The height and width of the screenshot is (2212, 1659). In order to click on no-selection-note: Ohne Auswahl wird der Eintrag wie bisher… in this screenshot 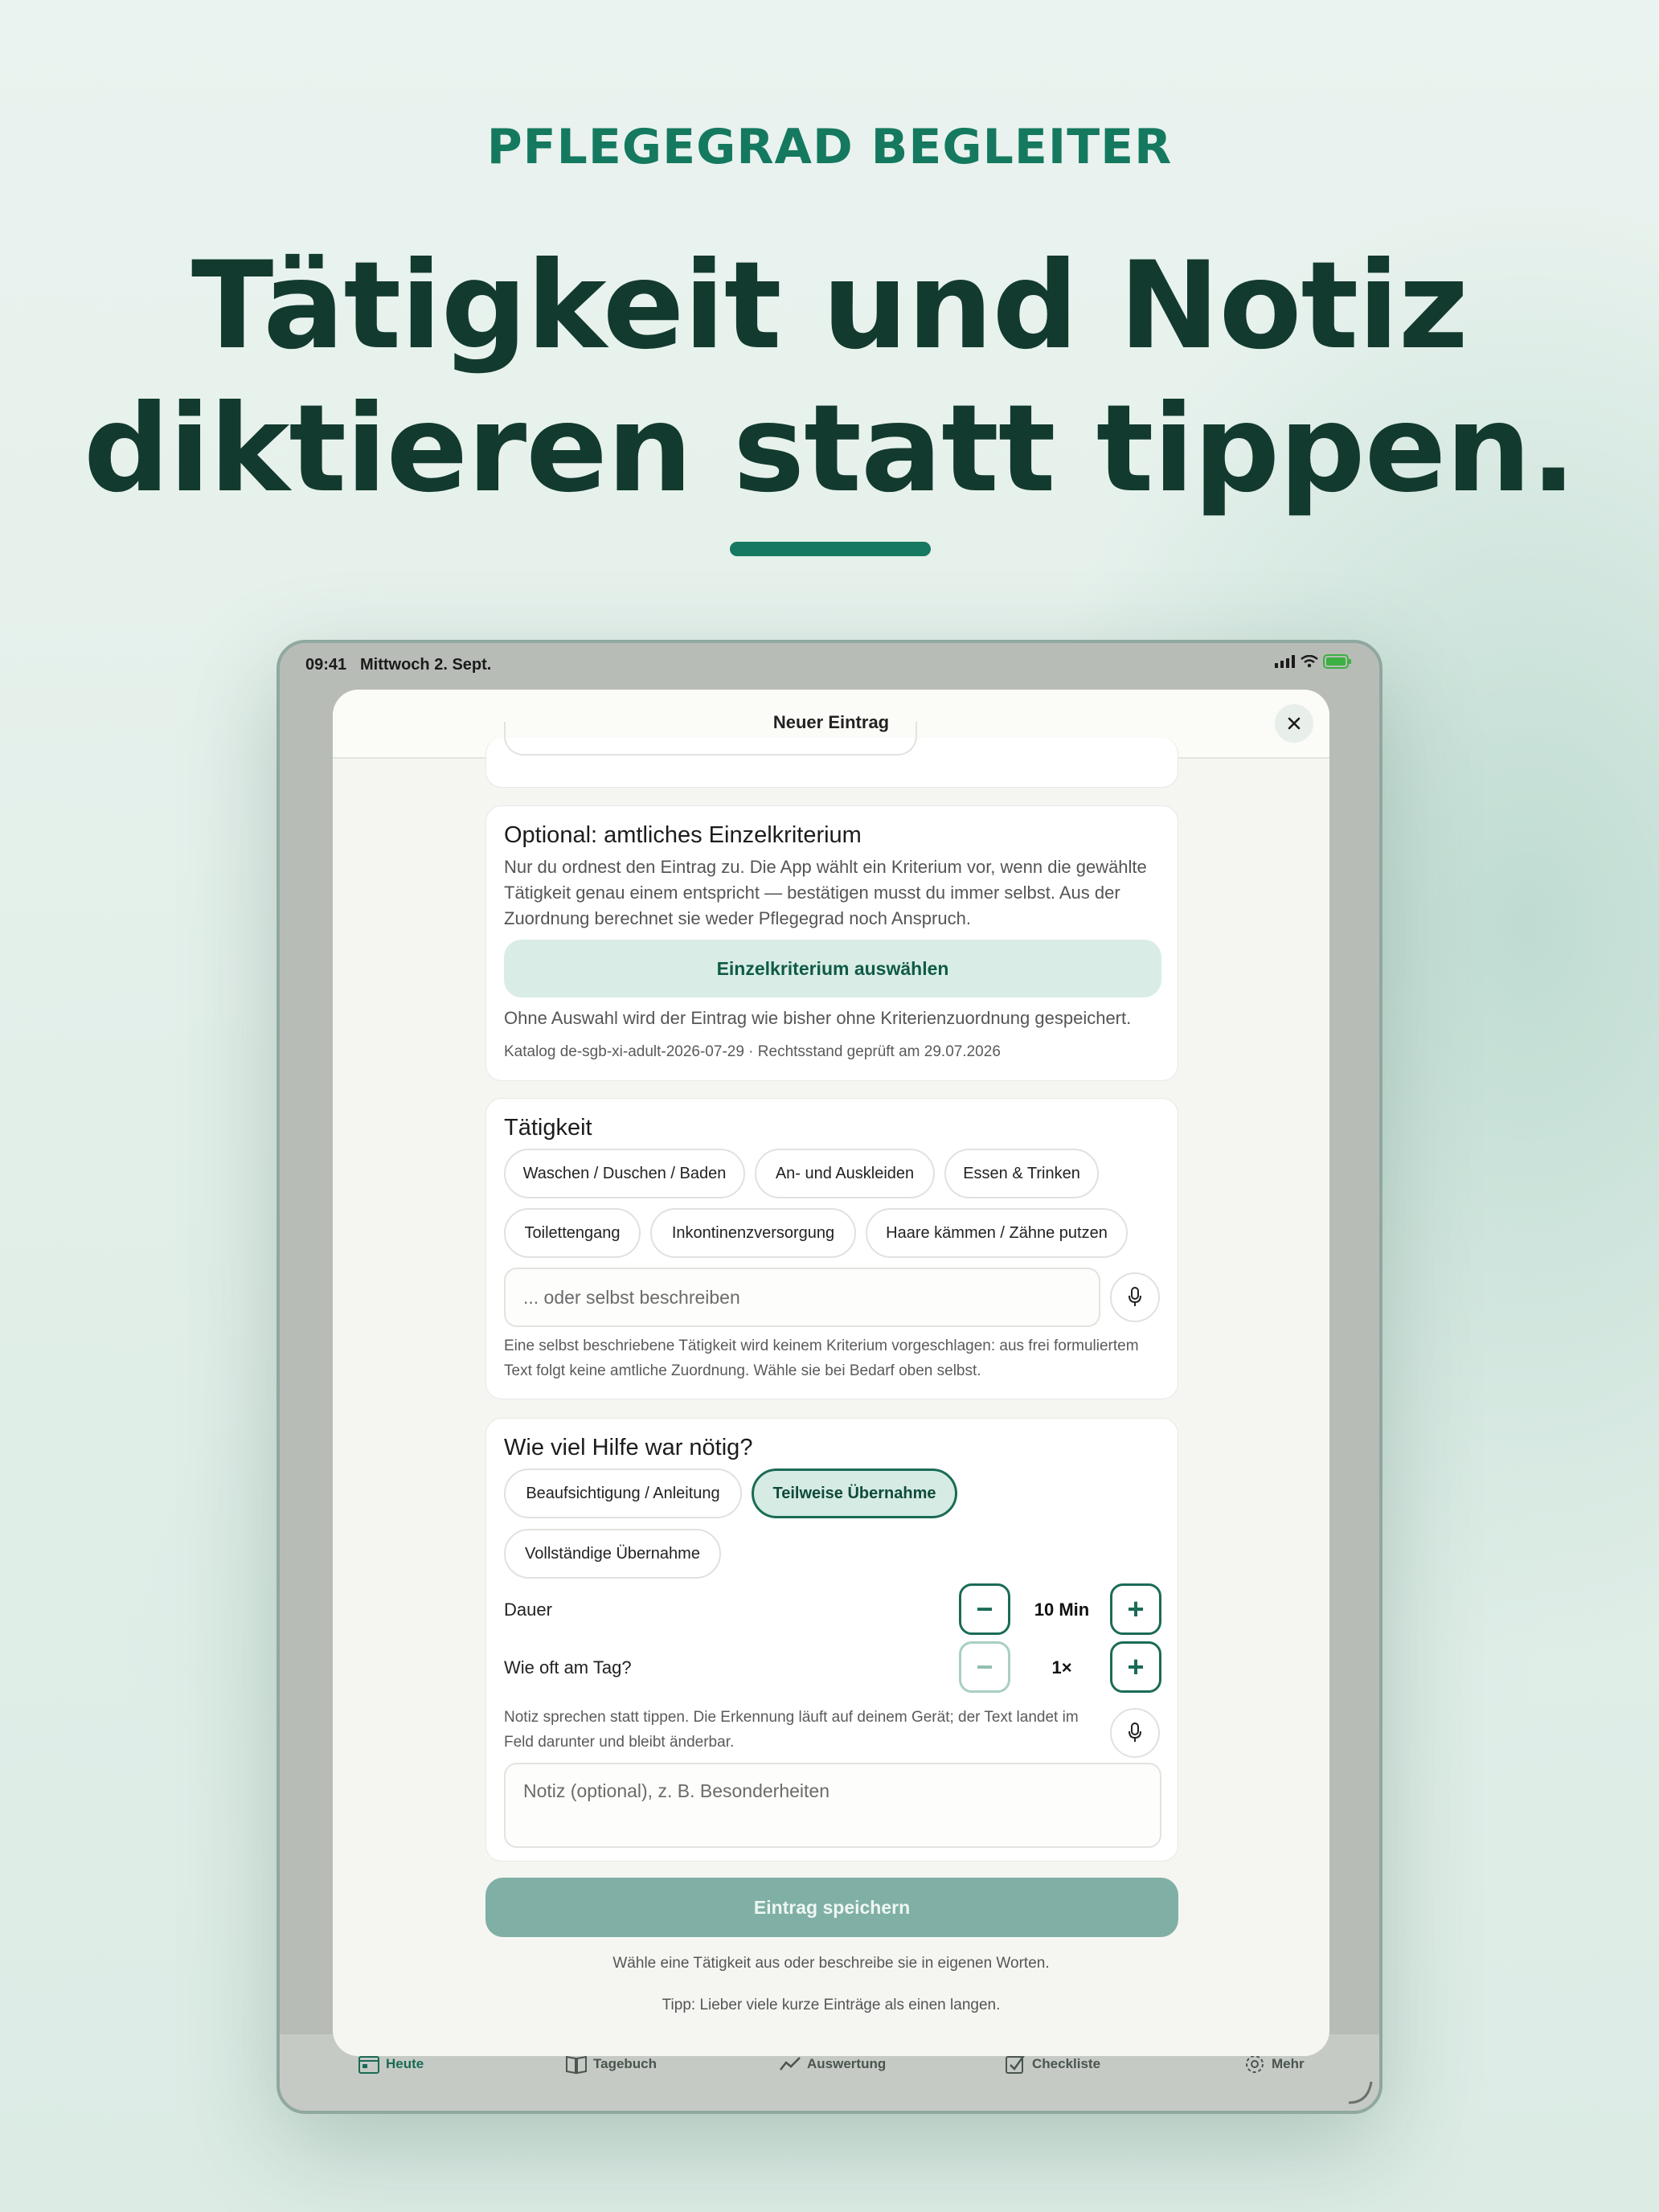, I will do `click(818, 1018)`.